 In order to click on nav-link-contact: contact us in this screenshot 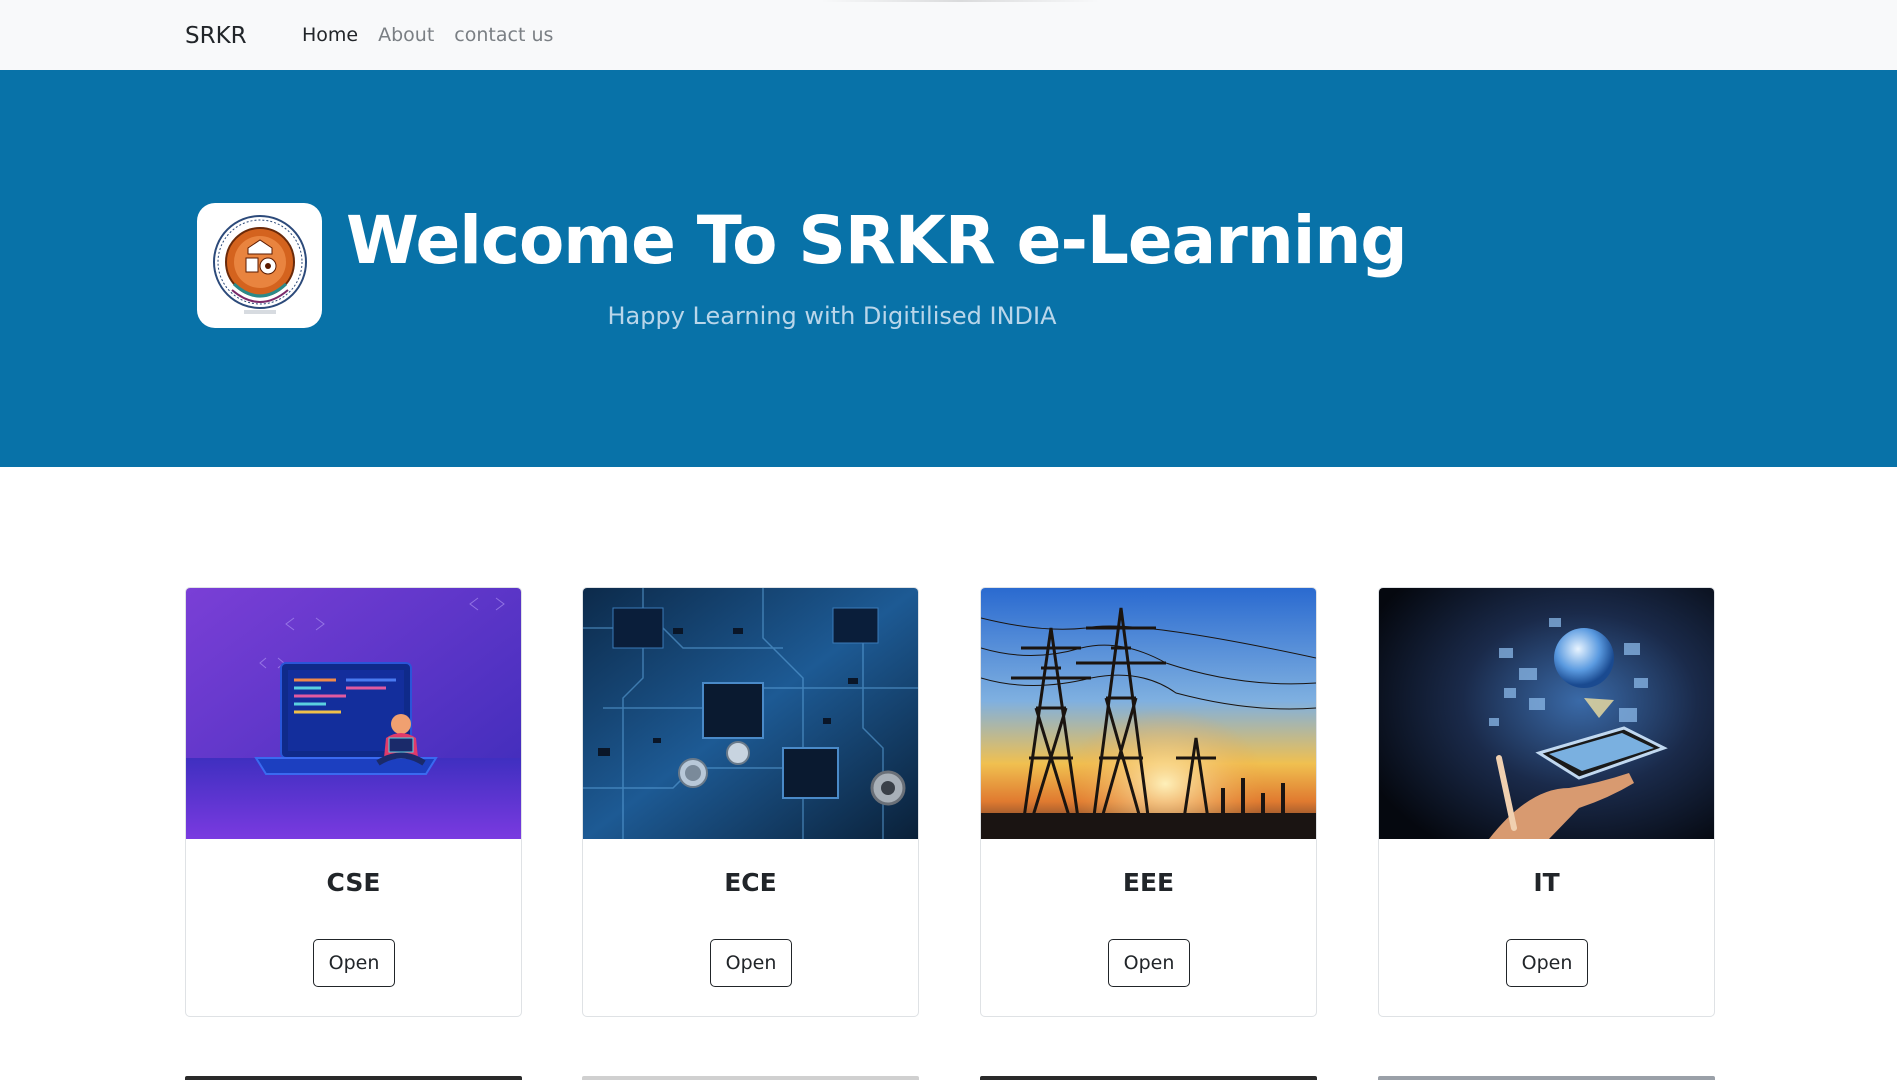, I will do `click(503, 35)`.